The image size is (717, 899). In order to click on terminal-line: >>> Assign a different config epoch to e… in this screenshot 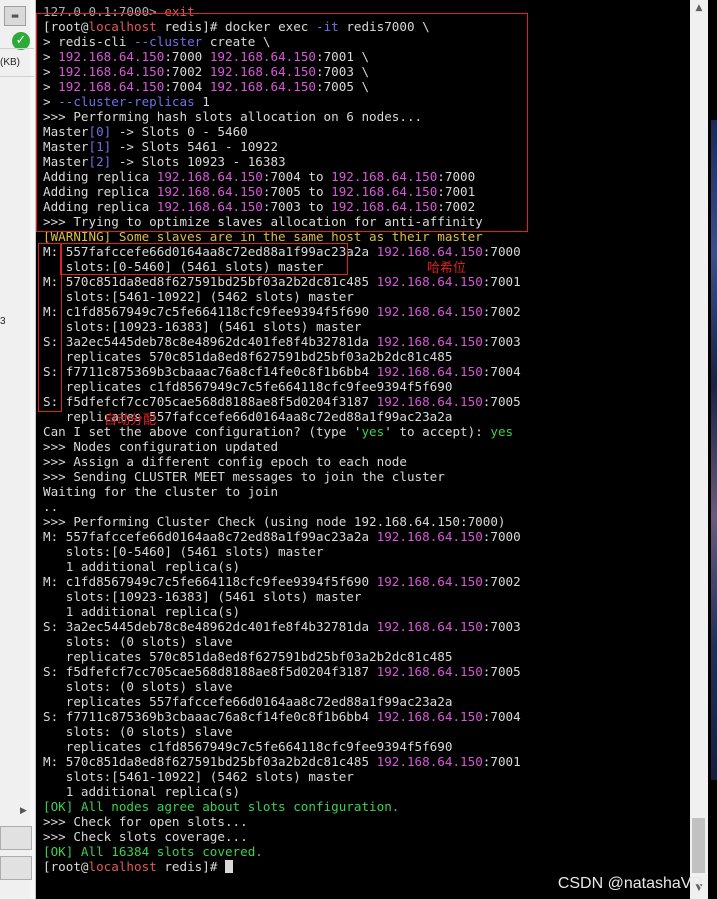, I will do `click(365, 461)`.